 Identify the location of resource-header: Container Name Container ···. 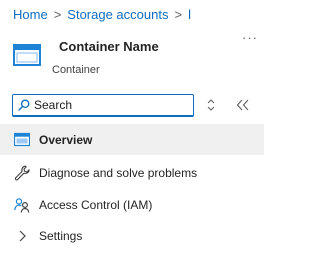
(136, 54).